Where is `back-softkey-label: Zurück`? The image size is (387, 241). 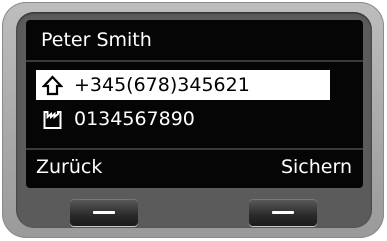
back-softkey-label: Zurück is located at coordinates (69, 167).